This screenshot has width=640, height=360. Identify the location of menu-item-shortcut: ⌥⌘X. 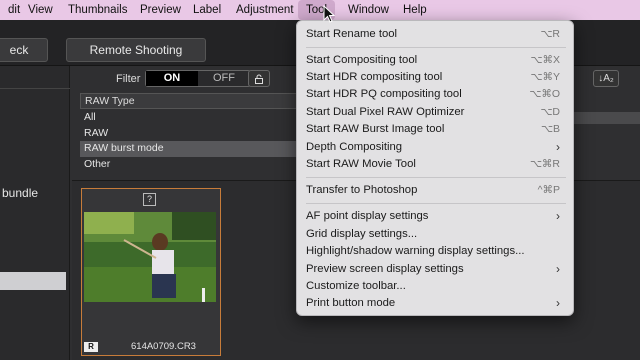
(545, 60).